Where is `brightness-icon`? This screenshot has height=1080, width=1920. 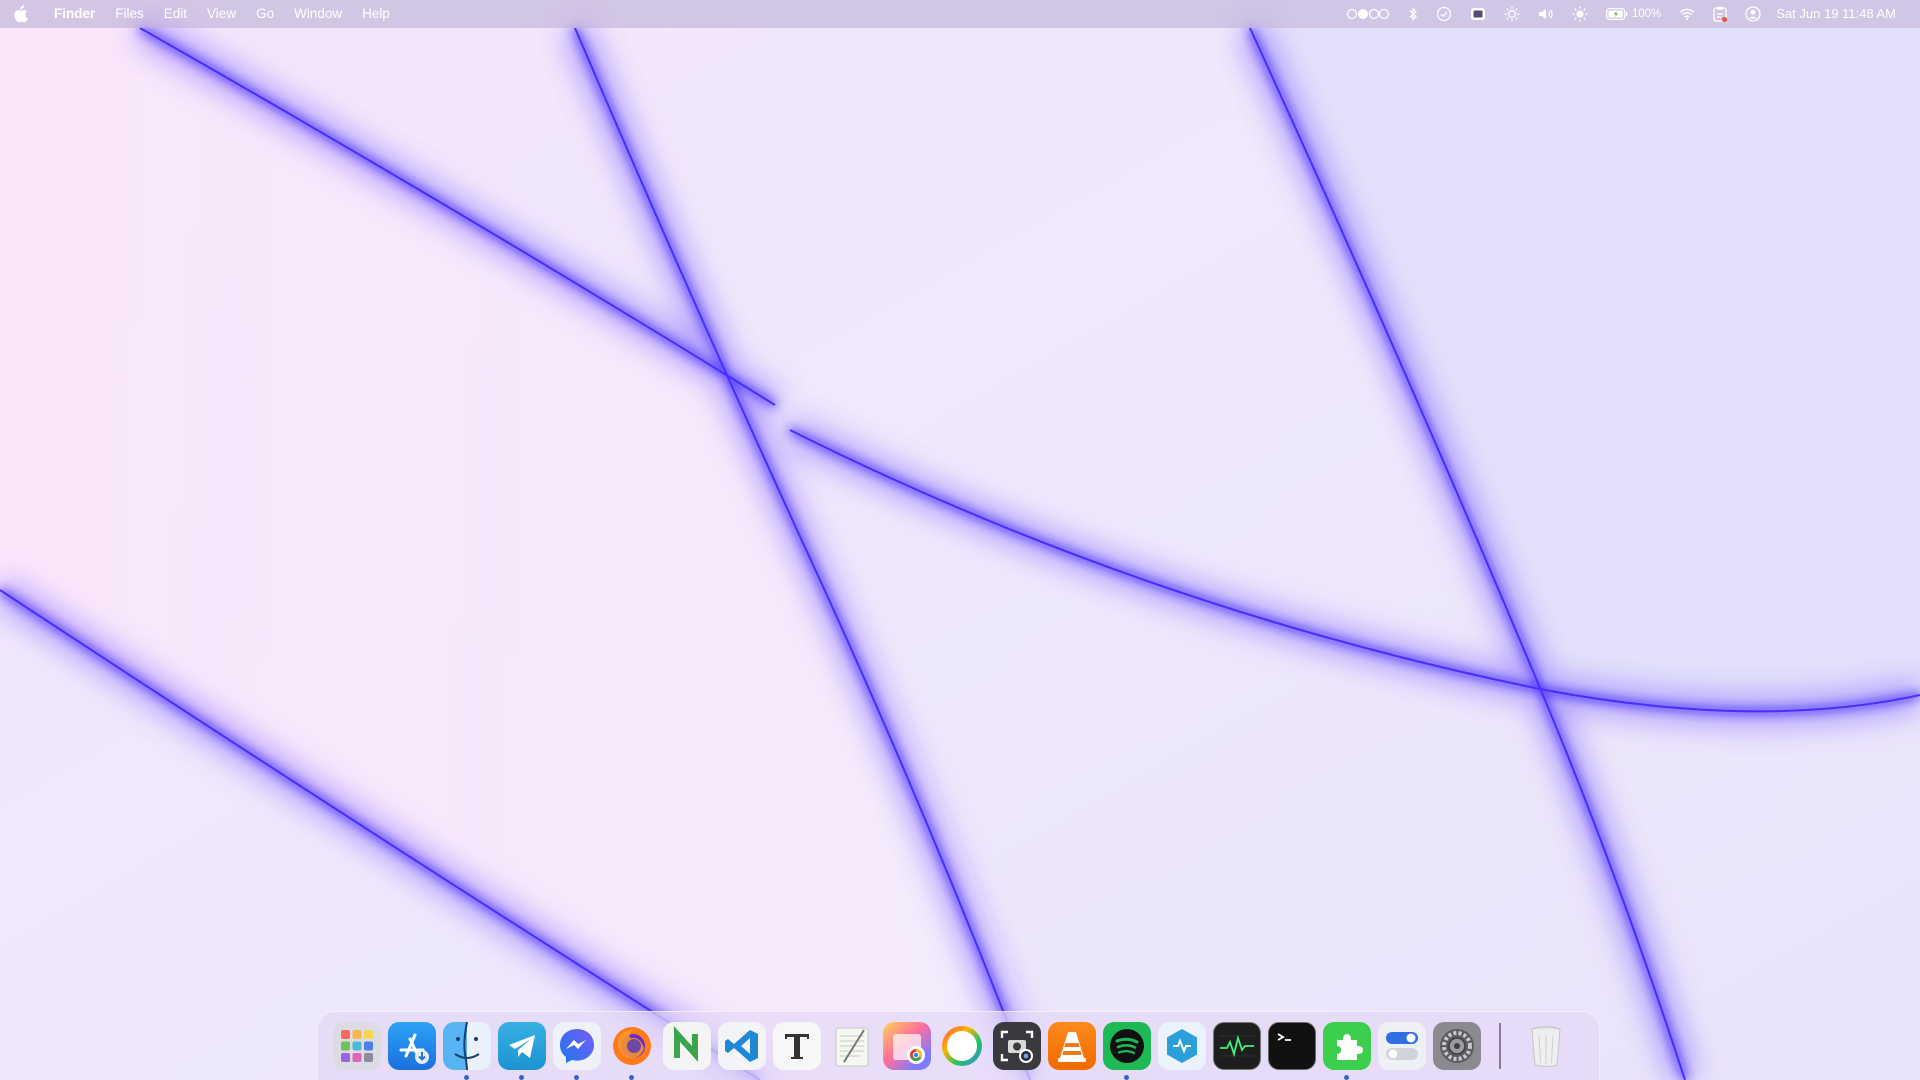
brightness-icon is located at coordinates (1512, 14).